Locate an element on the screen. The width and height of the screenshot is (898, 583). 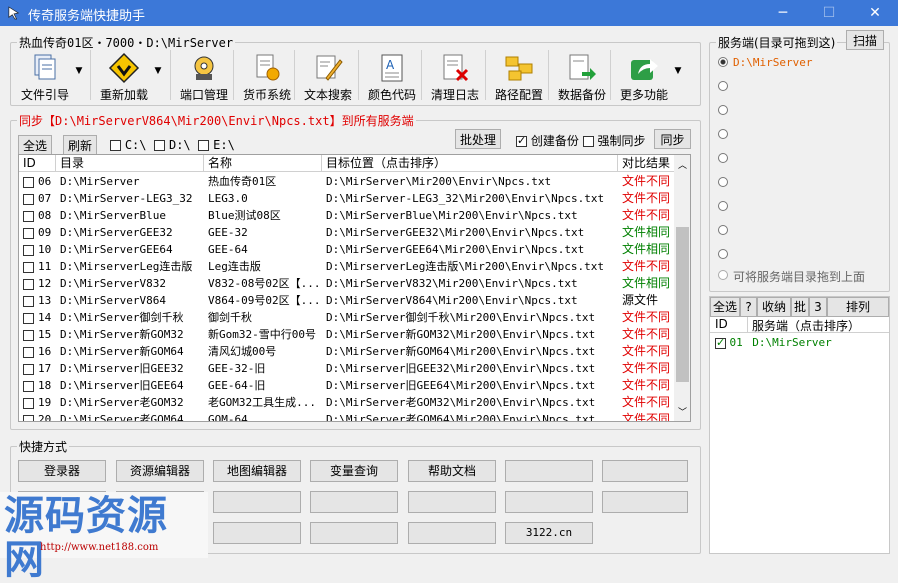
batch-button: 批处理 is located at coordinates (478, 139).